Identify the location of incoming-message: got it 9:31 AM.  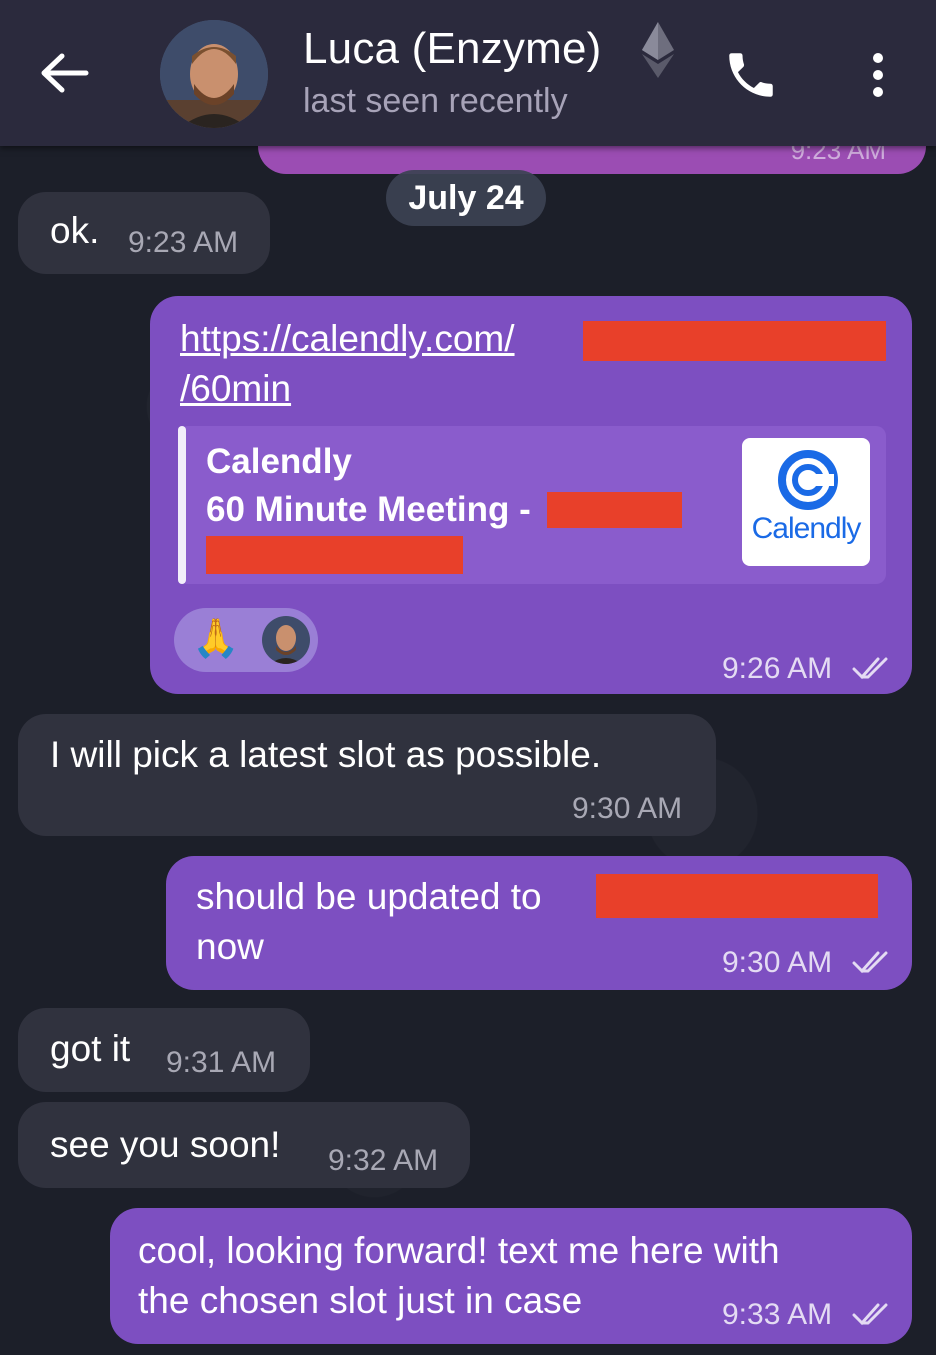
(164, 1050).